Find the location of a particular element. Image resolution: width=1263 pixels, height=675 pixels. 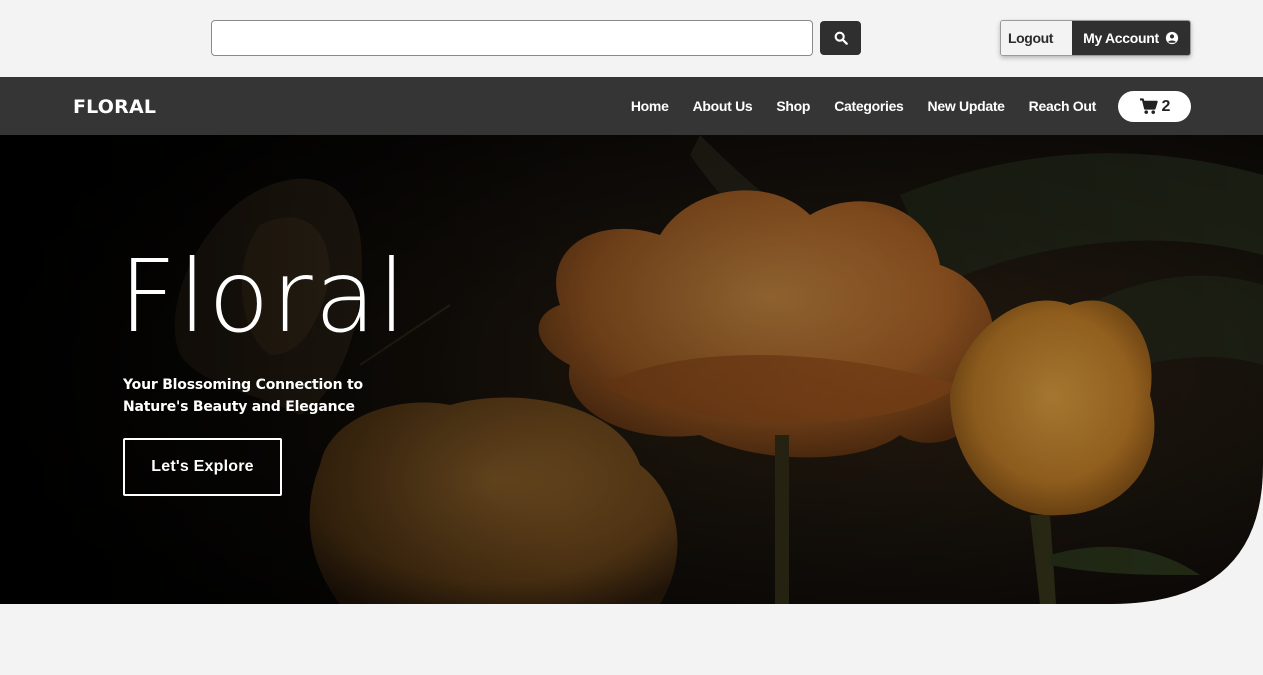

nav-link-categories: Categories is located at coordinates (869, 106).